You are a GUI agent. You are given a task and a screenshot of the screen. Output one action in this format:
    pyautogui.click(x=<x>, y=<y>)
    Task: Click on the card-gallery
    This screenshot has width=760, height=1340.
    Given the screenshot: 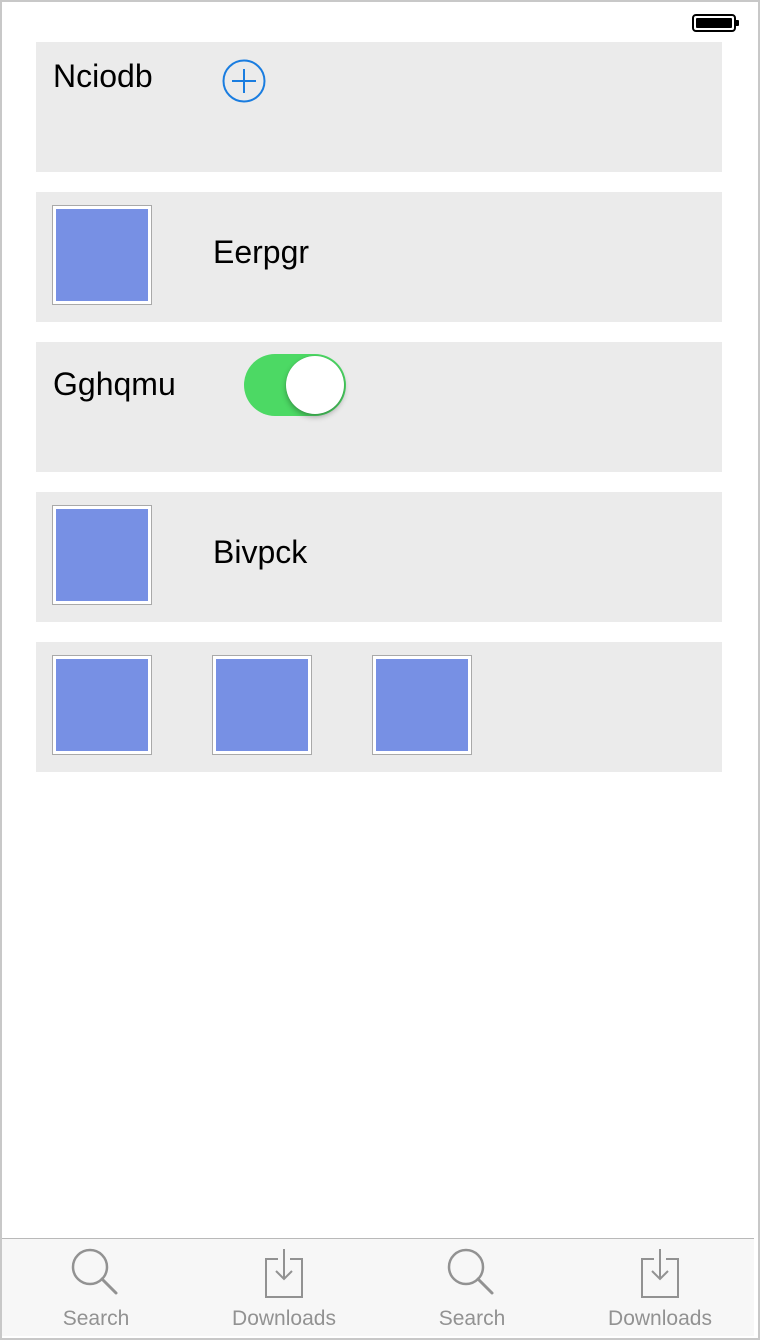 What is the action you would take?
    pyautogui.click(x=379, y=707)
    